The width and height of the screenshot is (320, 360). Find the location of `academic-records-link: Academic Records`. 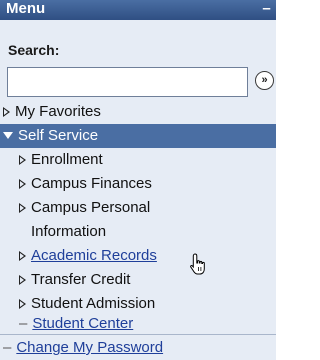

academic-records-link: Academic Records is located at coordinates (94, 255).